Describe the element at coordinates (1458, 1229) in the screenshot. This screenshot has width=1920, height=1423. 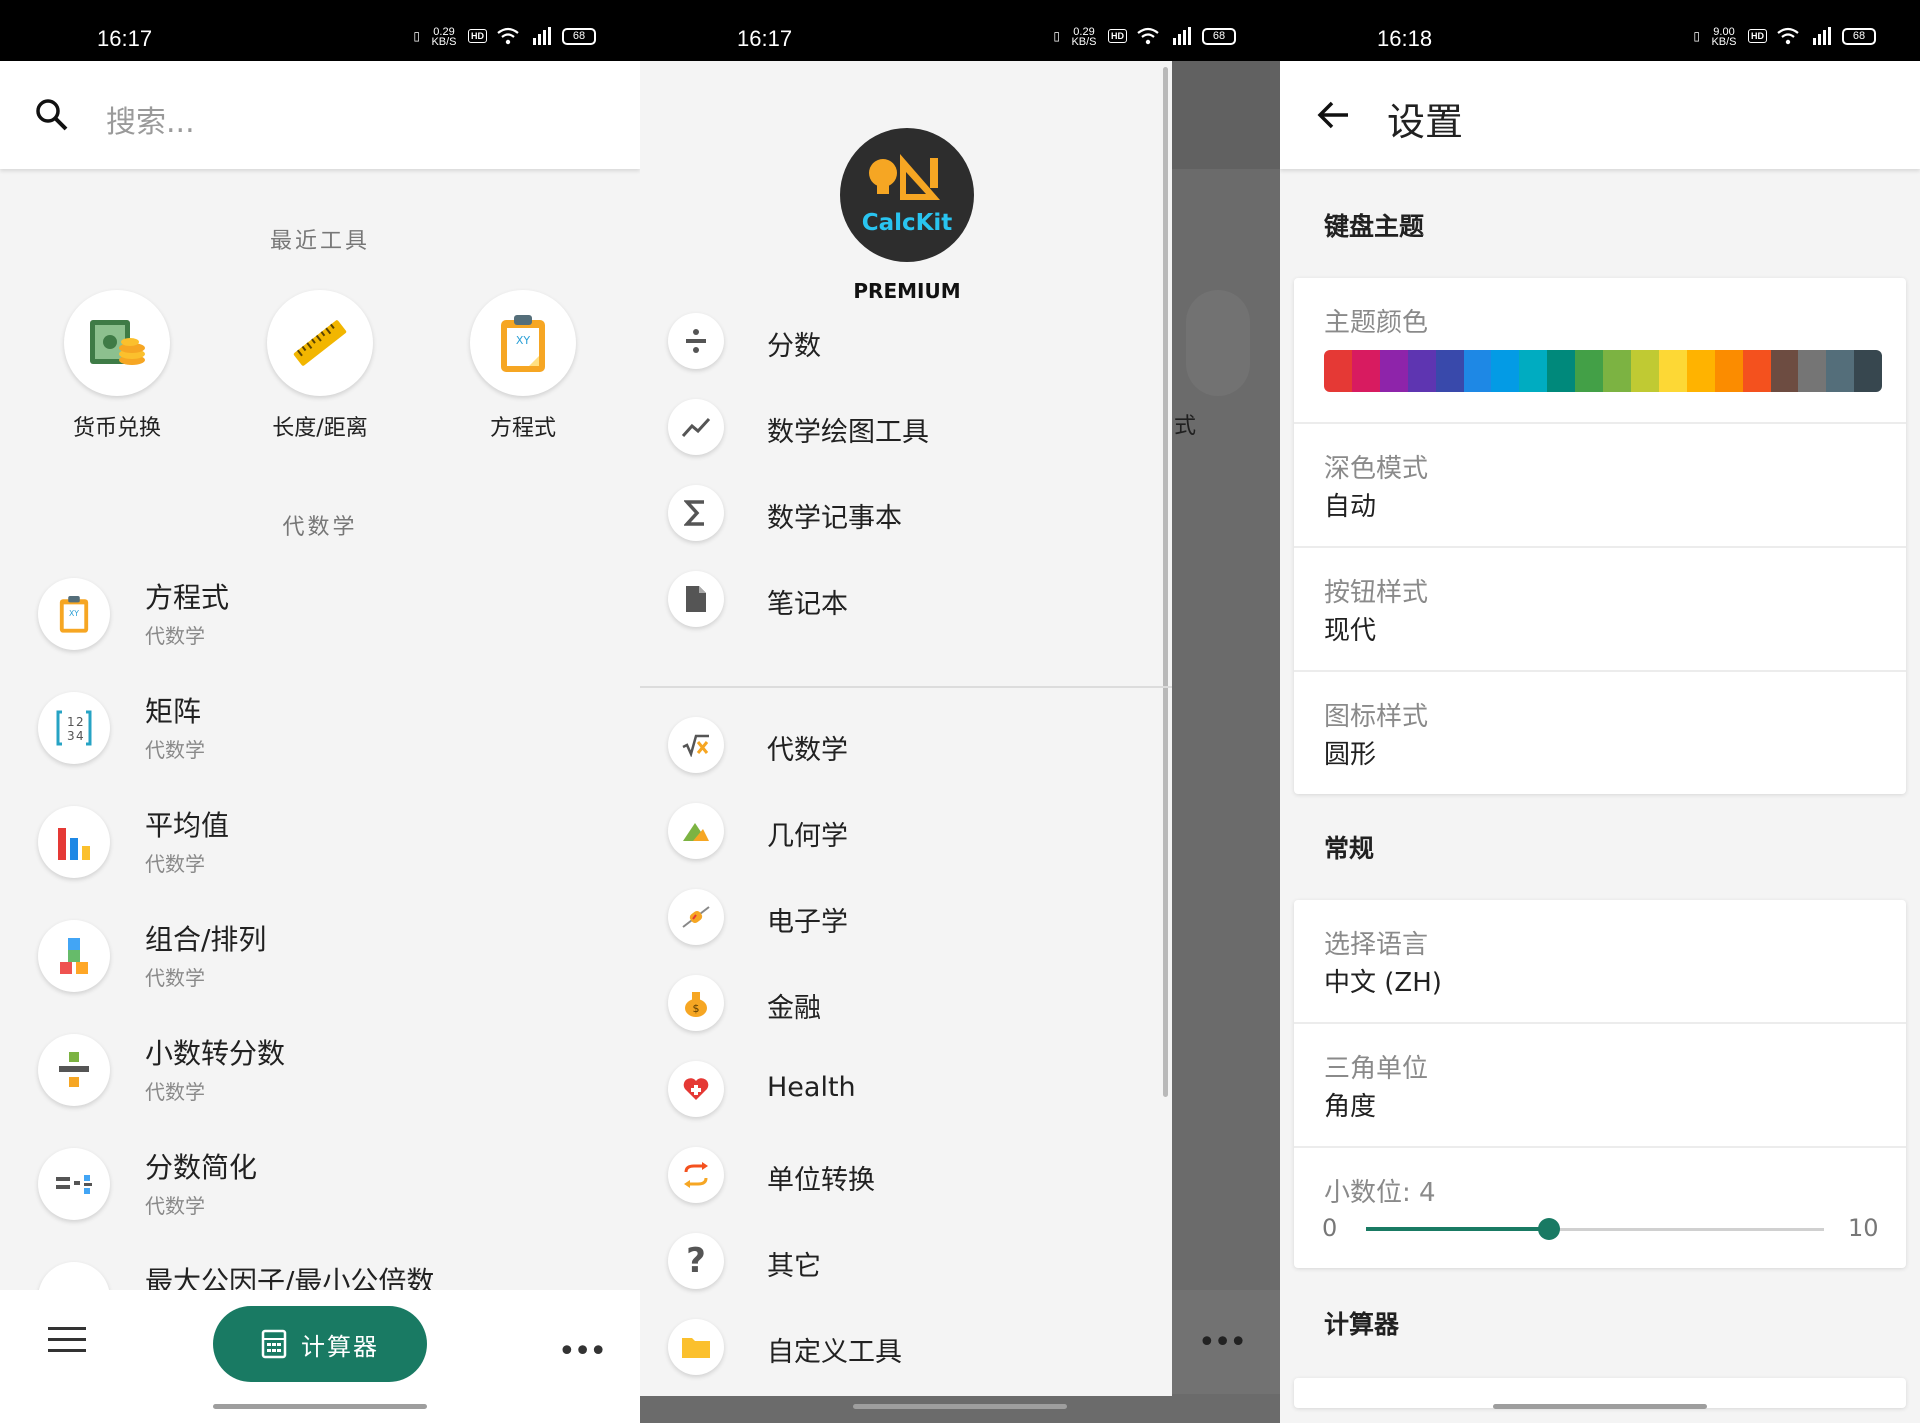
I see `slider-fill` at that location.